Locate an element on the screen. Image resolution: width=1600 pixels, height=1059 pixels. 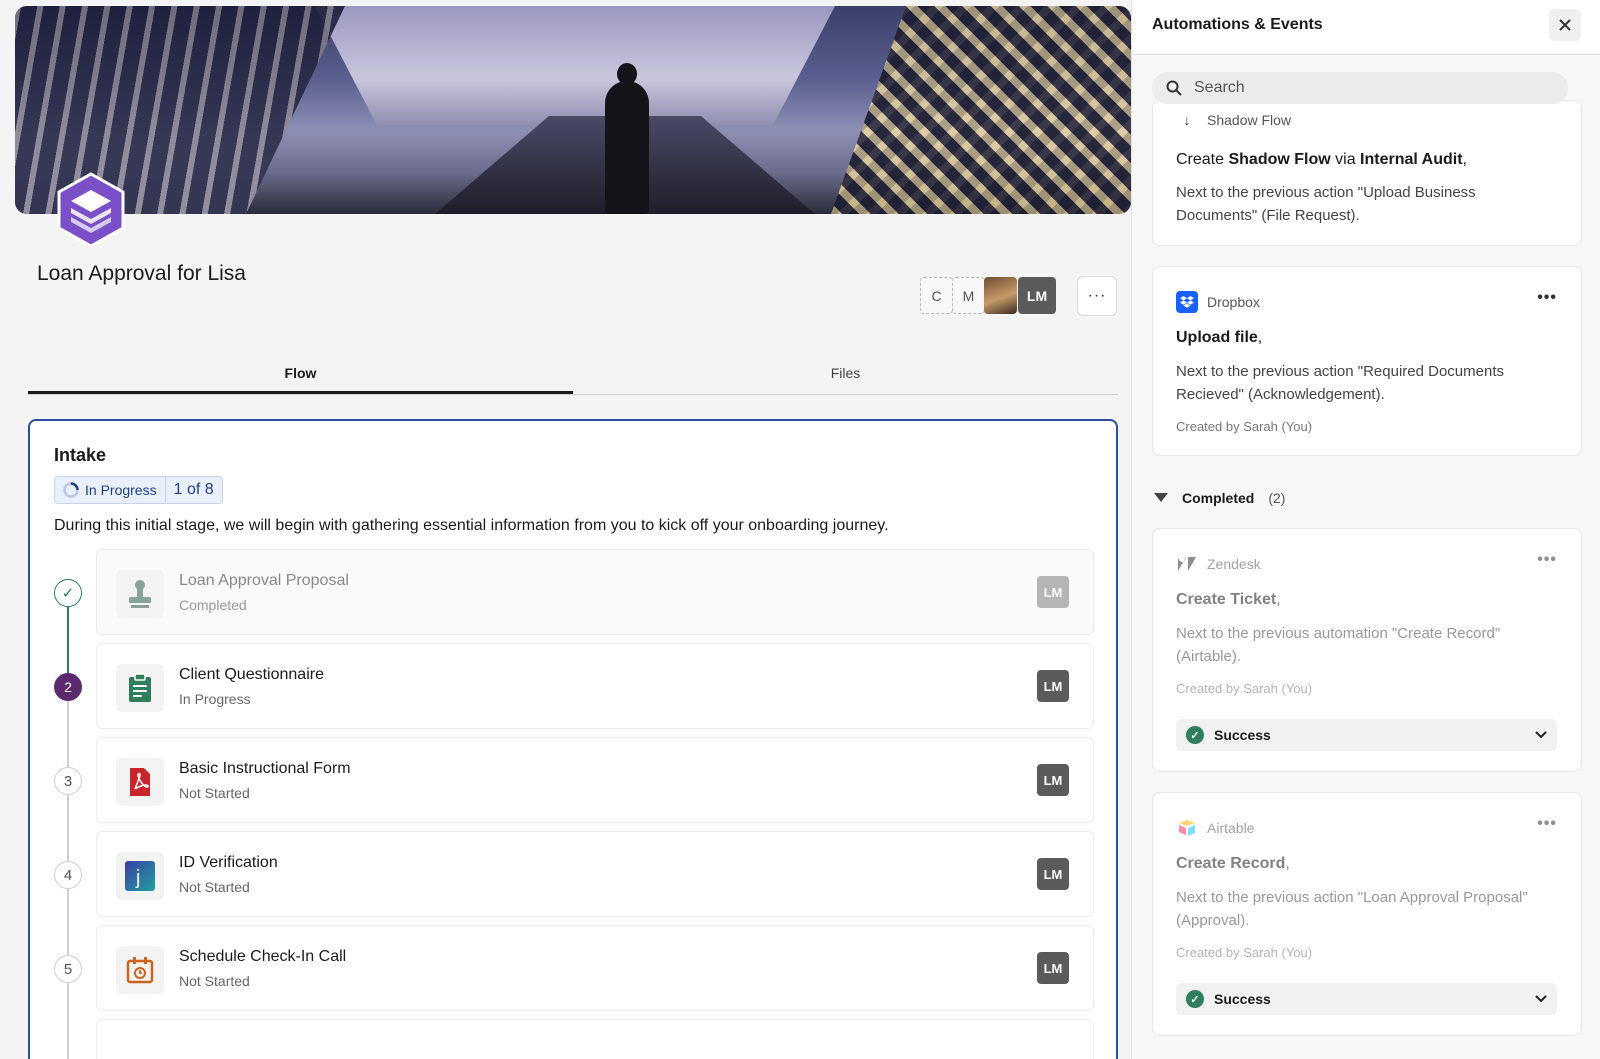
search-box is located at coordinates (1360, 88).